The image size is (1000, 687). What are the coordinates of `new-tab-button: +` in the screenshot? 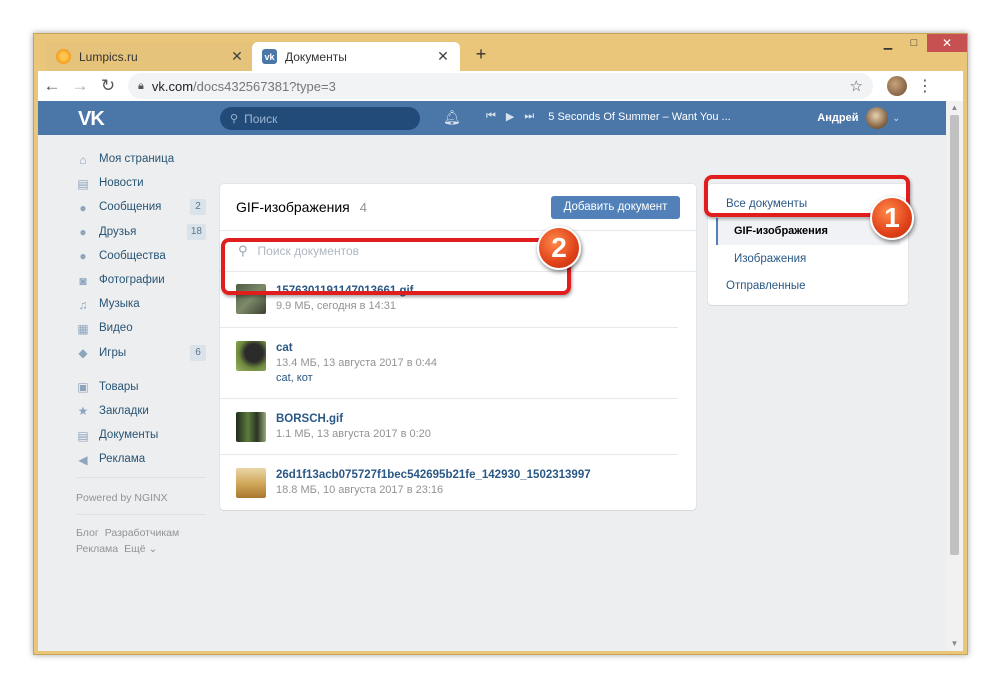 It's located at (481, 56).